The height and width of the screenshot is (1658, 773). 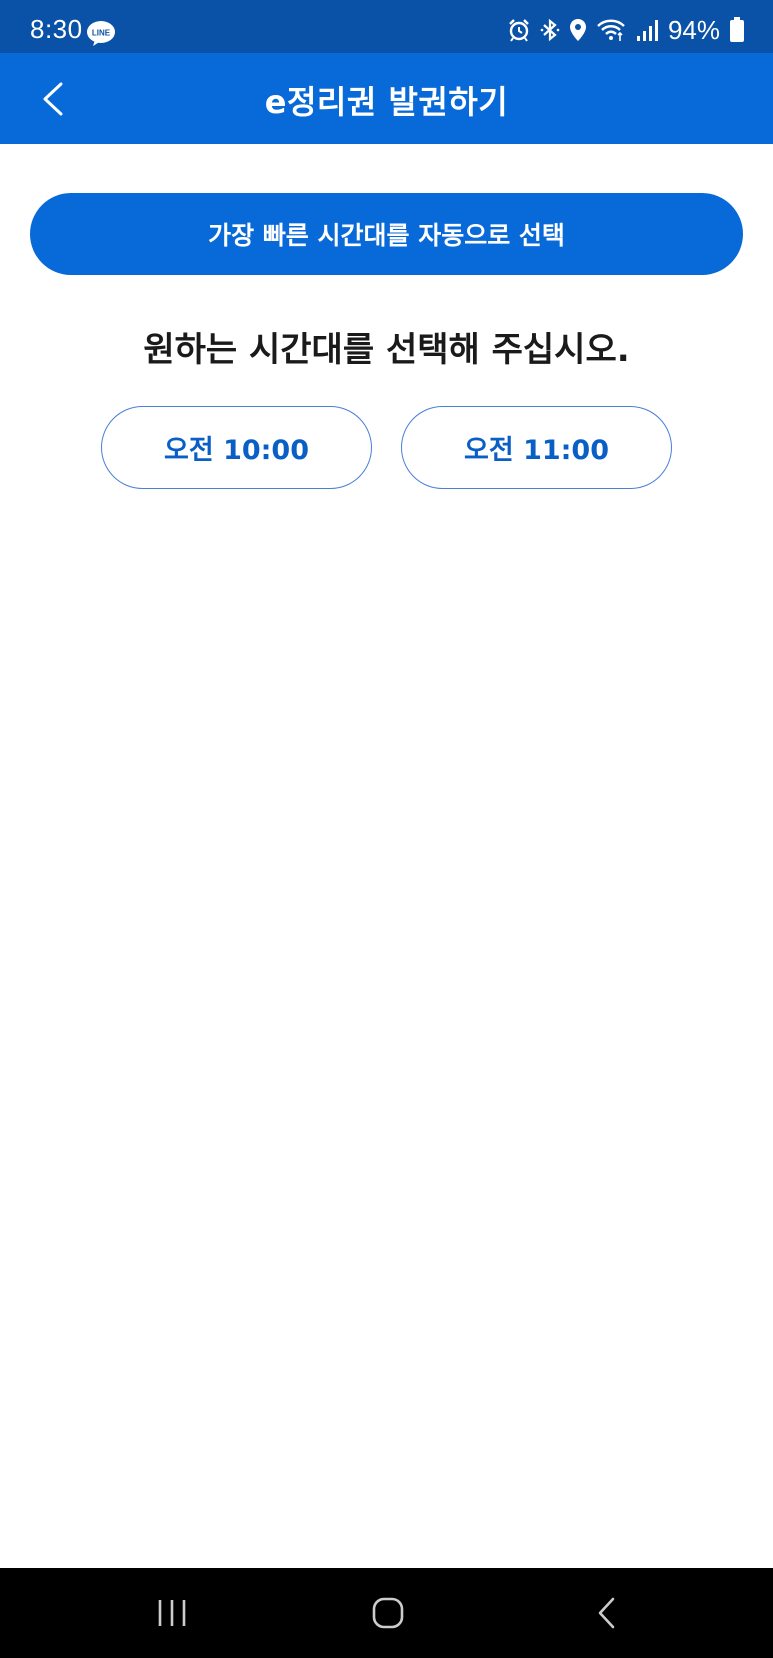 I want to click on home-icon, so click(x=388, y=1613).